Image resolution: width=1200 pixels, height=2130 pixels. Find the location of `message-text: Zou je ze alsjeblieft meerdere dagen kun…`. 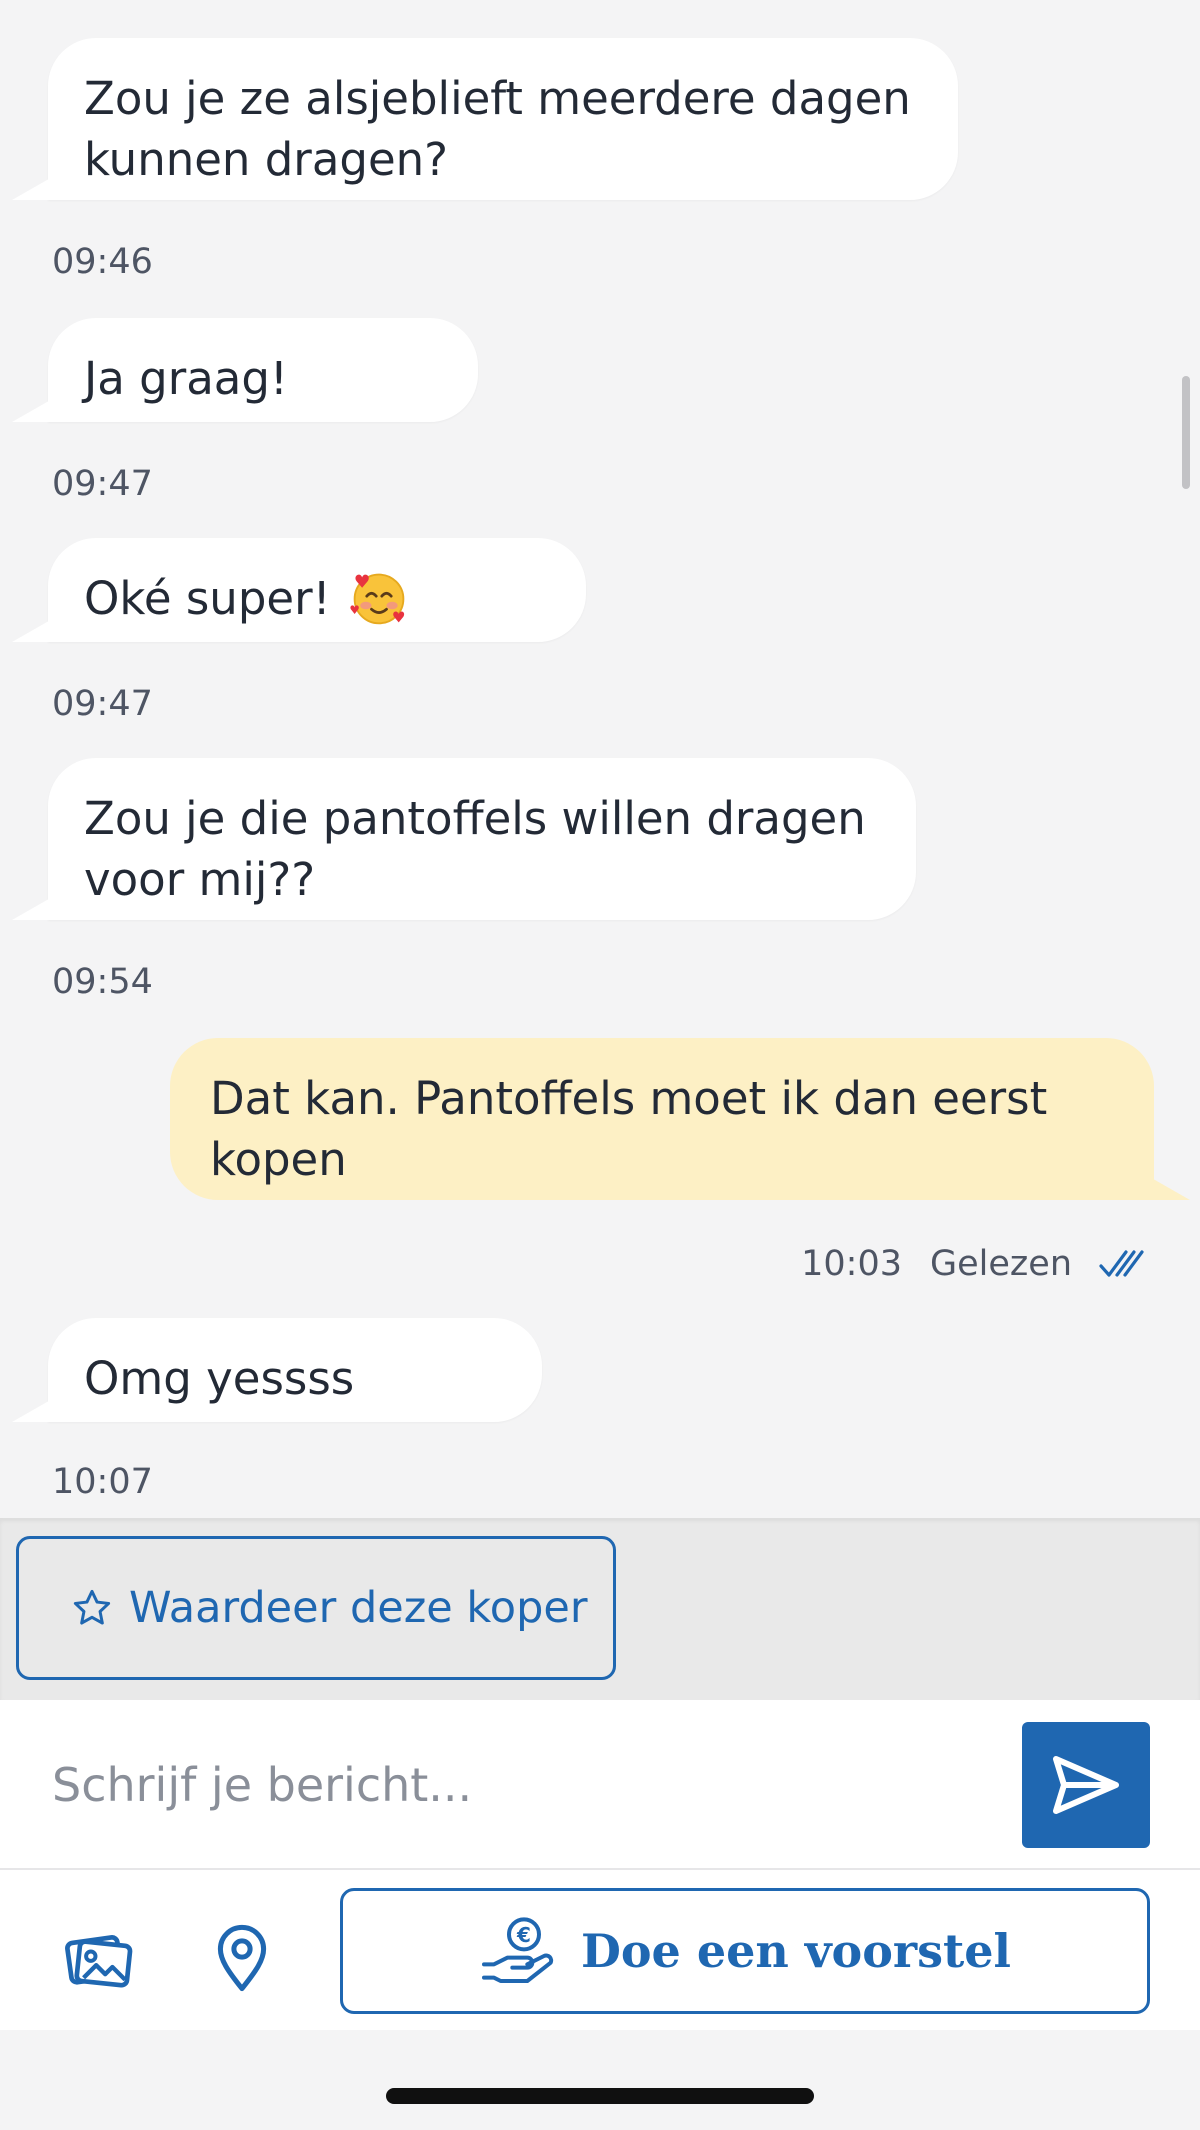

message-text: Zou je ze alsjeblieft meerdere dagen kun… is located at coordinates (497, 129).